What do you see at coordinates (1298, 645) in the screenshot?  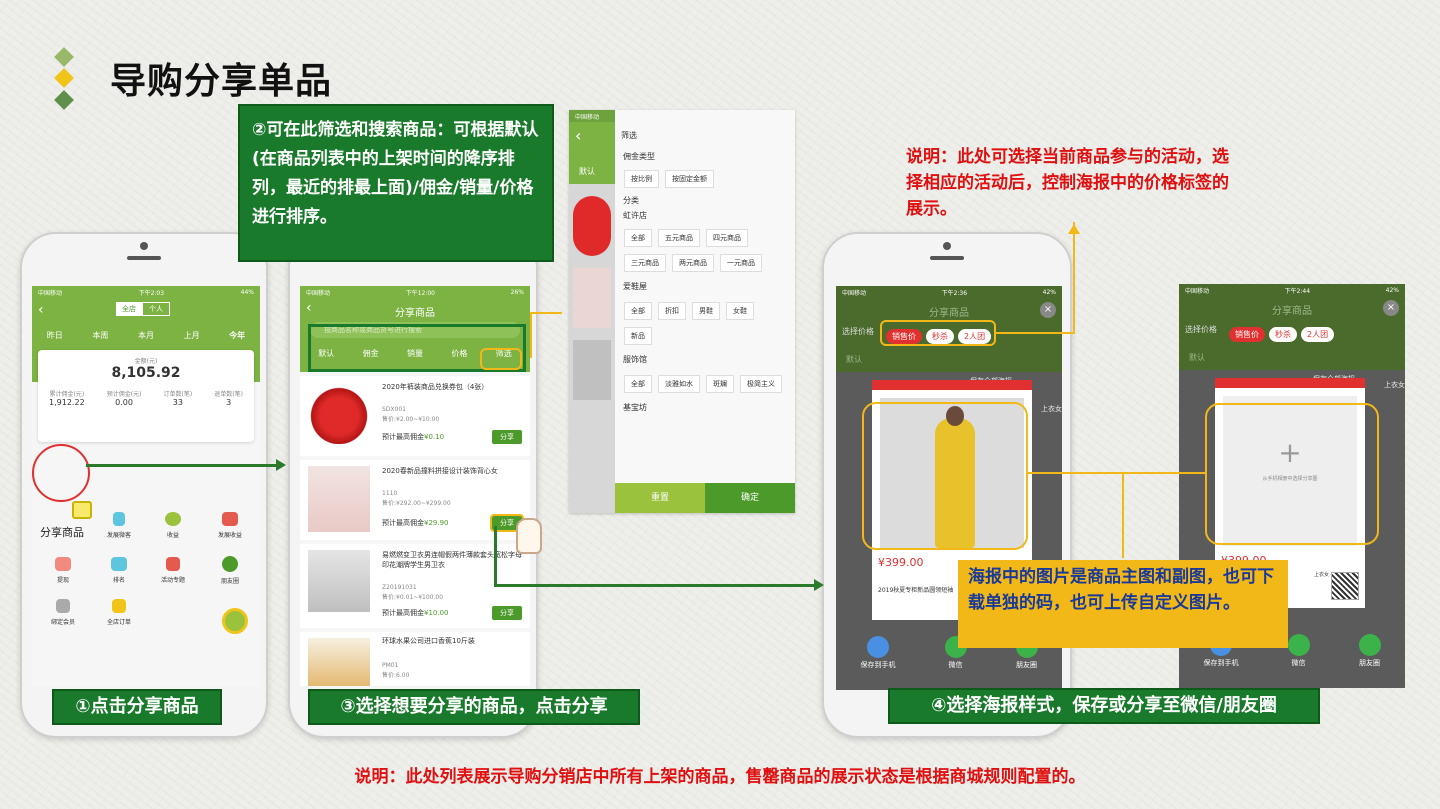 I see `wechat-icon` at bounding box center [1298, 645].